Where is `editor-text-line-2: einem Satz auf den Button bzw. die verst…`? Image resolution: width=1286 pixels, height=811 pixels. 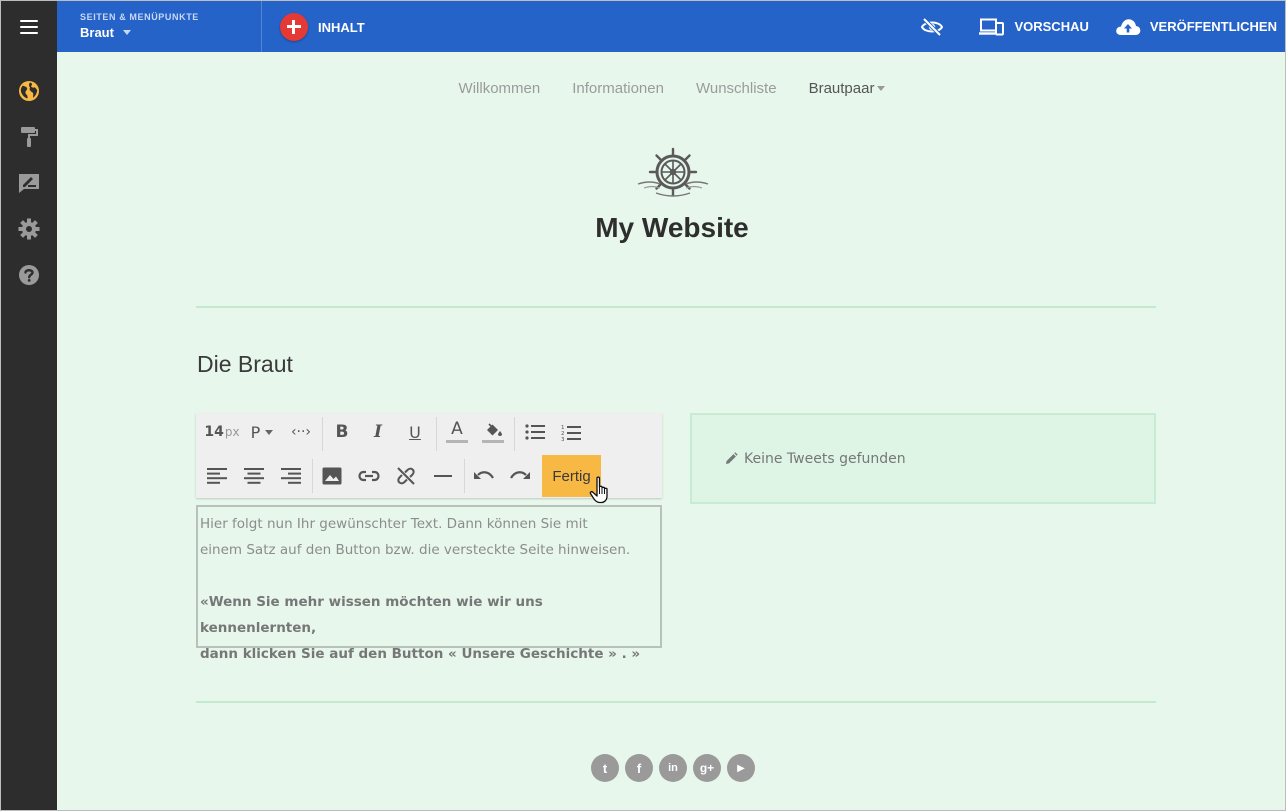
editor-text-line-2: einem Satz auf den Button bzw. die verst… is located at coordinates (415, 550).